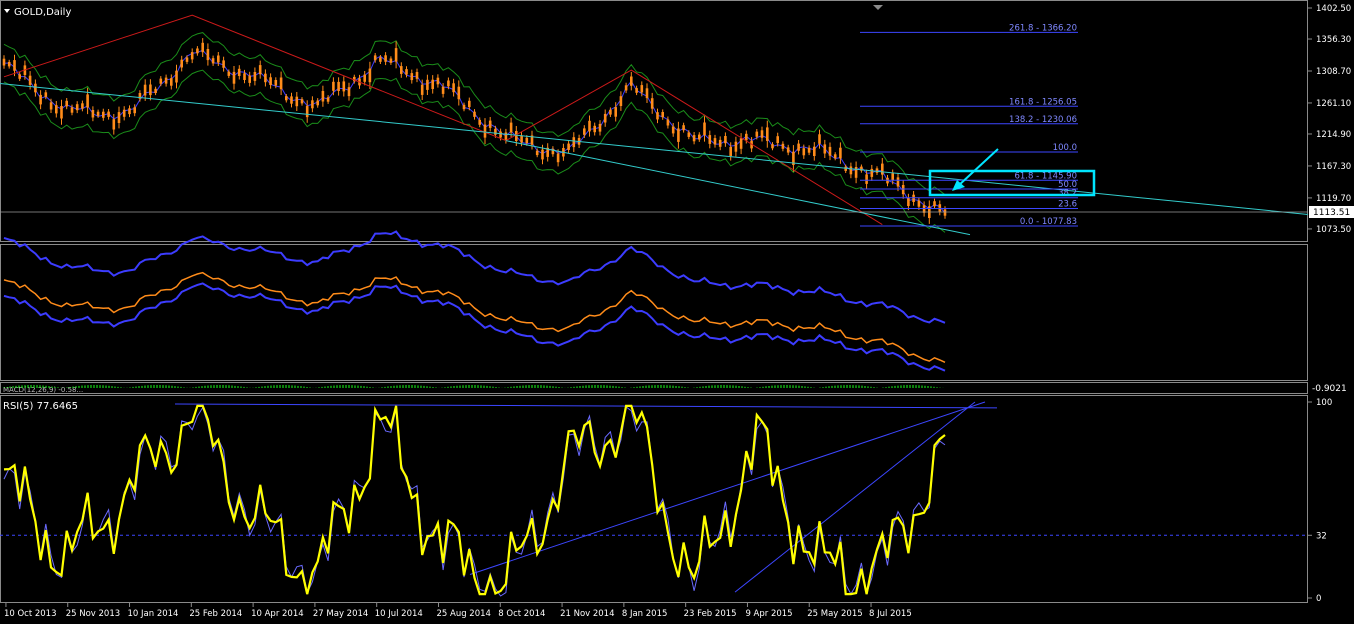 The height and width of the screenshot is (624, 1354). I want to click on y-tick-label: 1073.50, so click(1333, 230).